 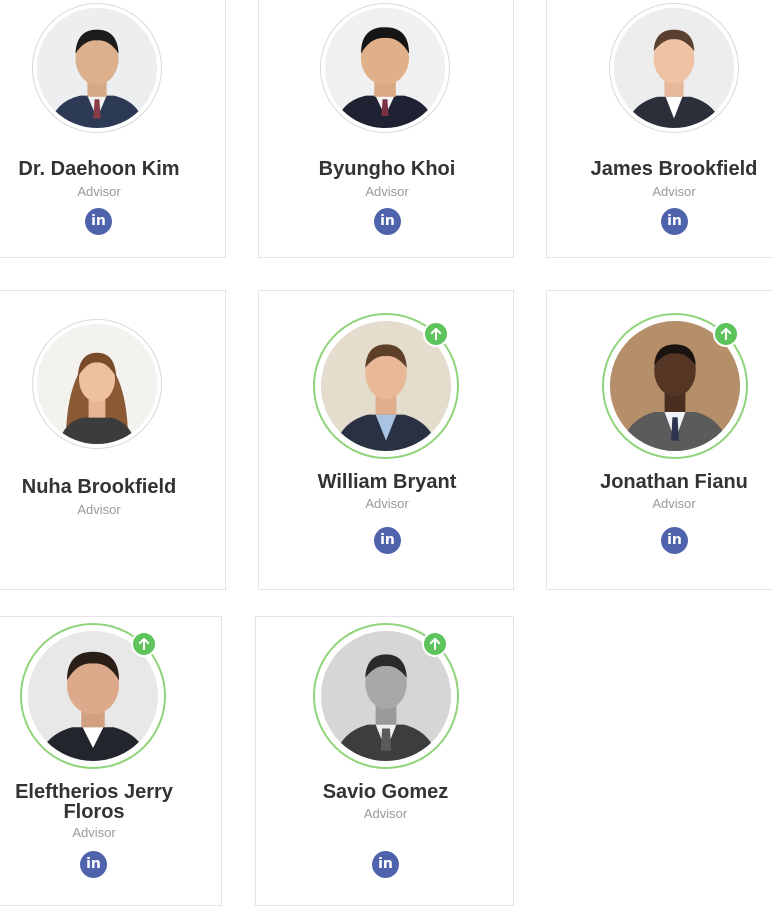 What do you see at coordinates (99, 487) in the screenshot?
I see `advisor-name: Nuha Brookfield` at bounding box center [99, 487].